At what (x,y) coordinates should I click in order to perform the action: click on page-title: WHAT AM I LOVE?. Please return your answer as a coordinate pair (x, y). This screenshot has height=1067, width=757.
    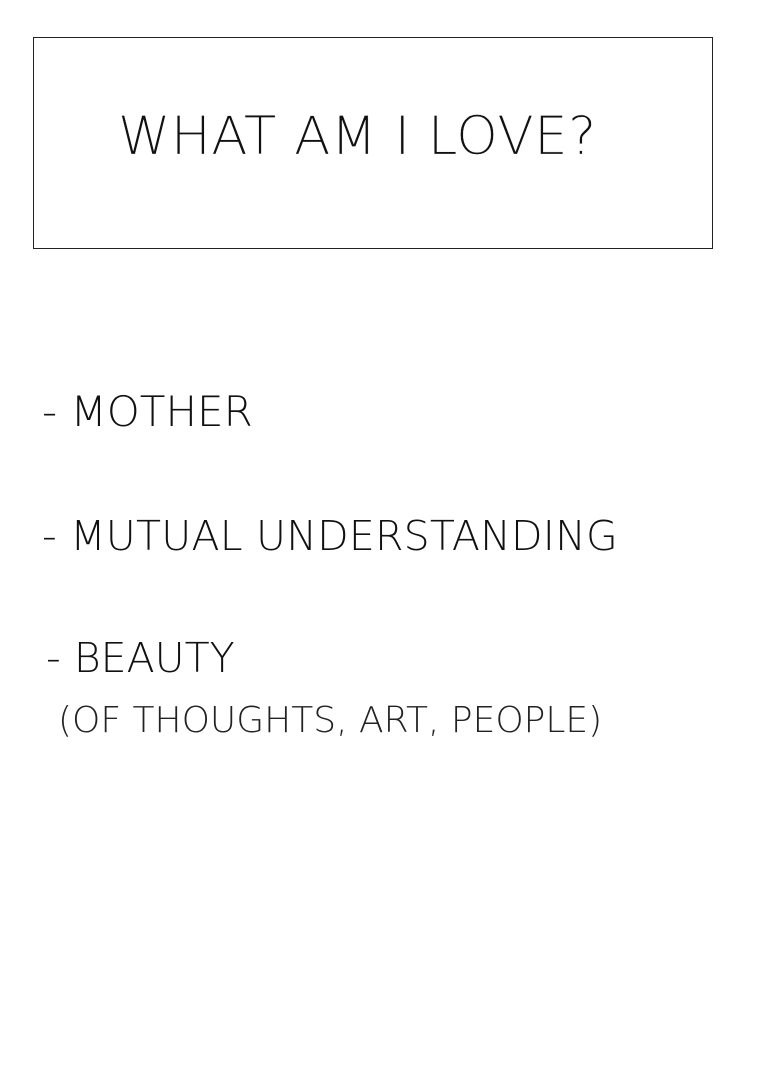
    Looking at the image, I should click on (357, 136).